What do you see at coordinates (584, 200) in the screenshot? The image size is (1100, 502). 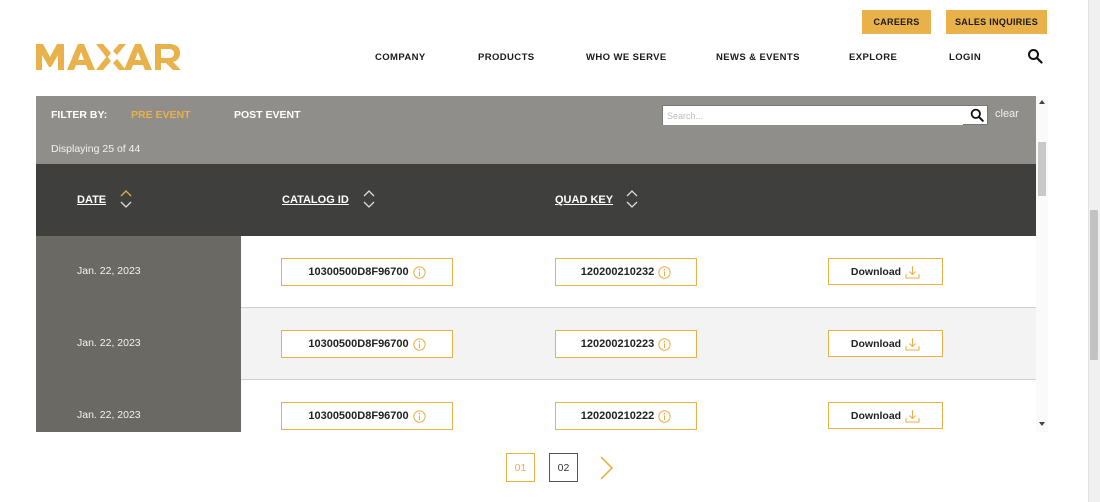 I see `column-header-quad-key: QUAD KEY` at bounding box center [584, 200].